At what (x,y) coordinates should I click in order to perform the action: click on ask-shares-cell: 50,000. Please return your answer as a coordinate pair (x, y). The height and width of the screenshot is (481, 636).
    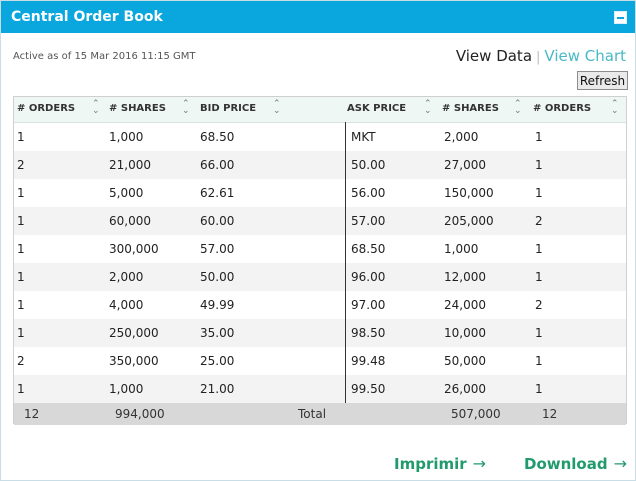
    Looking at the image, I should click on (465, 361).